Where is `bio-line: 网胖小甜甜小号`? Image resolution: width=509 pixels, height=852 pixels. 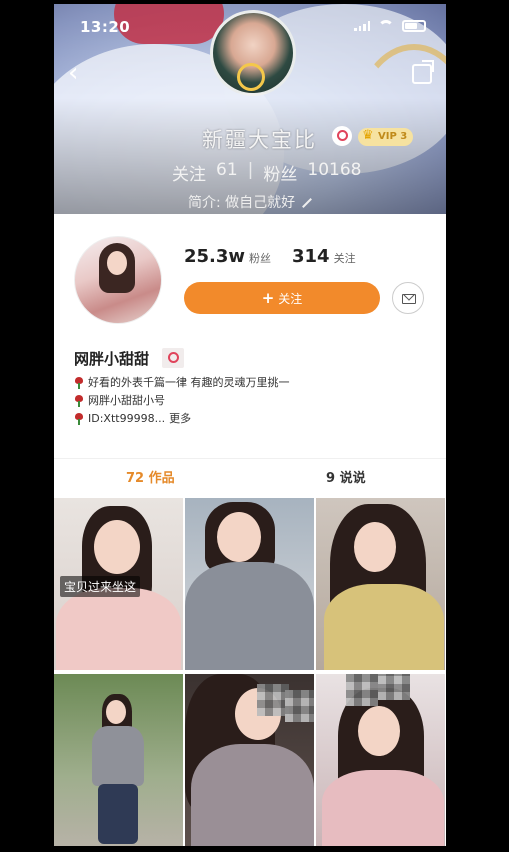
bio-line: 网胖小甜甜小号 is located at coordinates (182, 401).